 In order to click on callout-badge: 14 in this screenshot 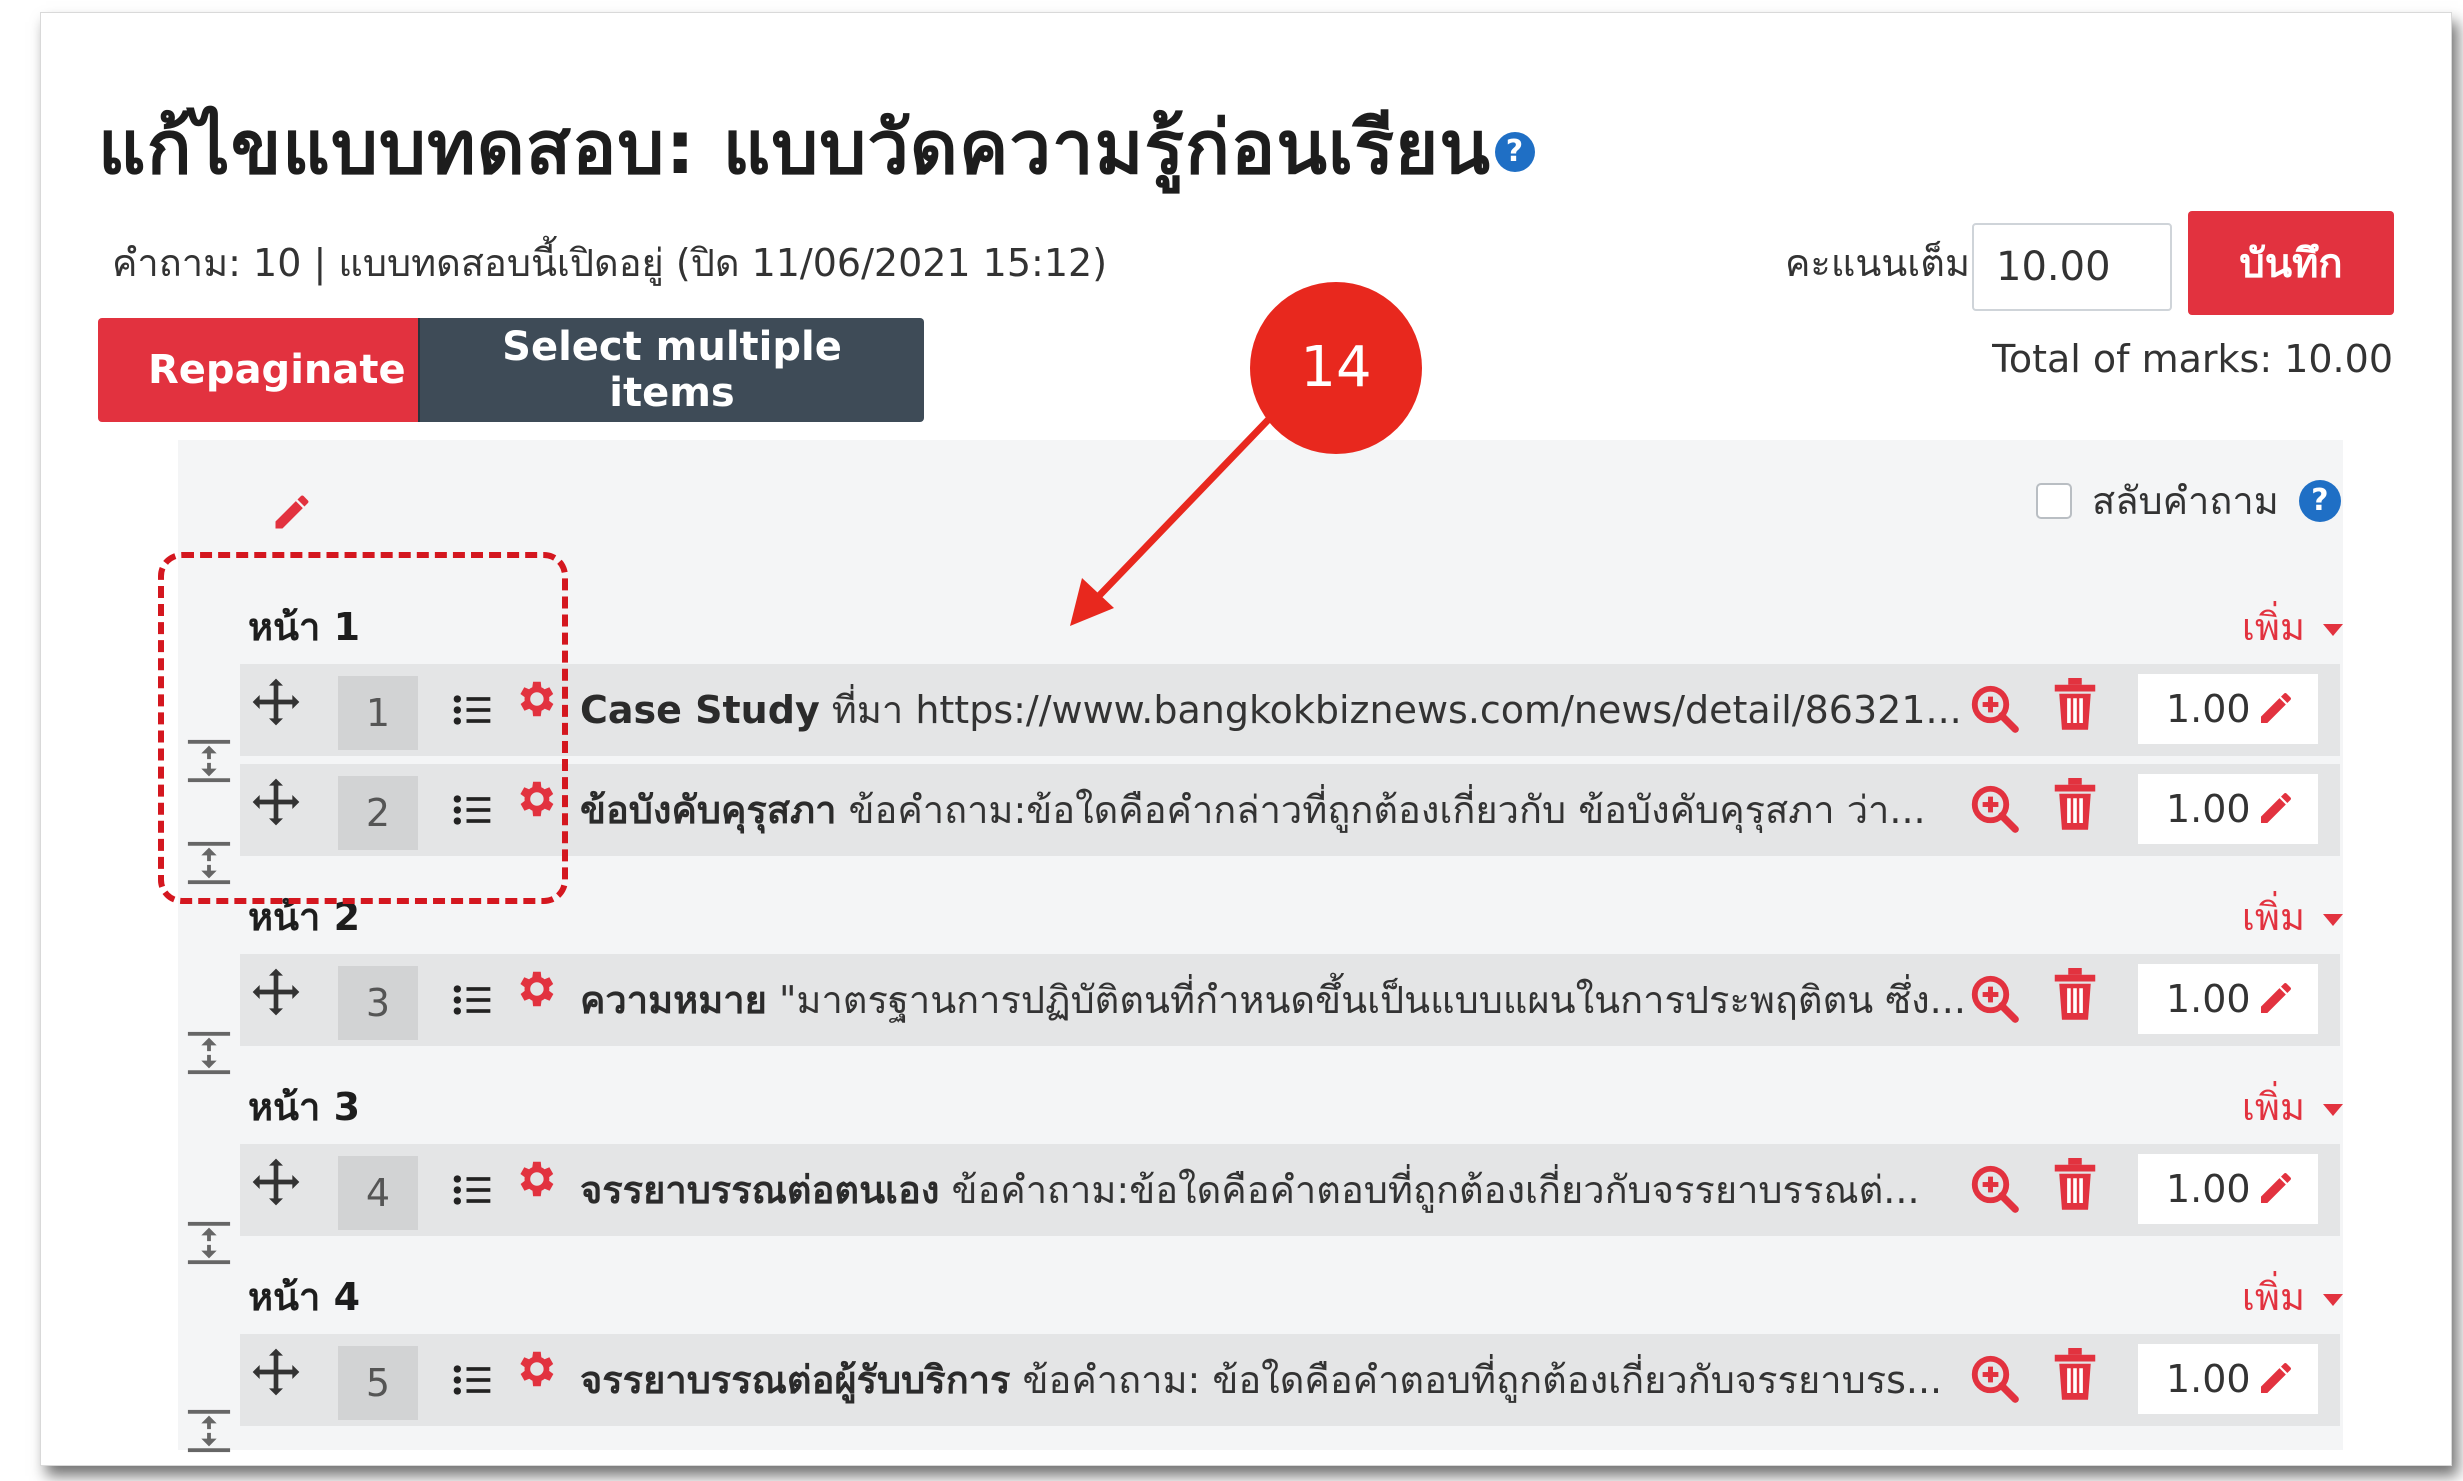, I will do `click(1336, 368)`.